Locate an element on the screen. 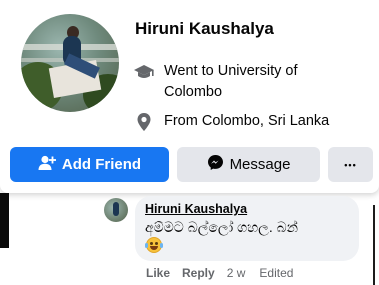 This screenshot has height=285, width=379. add-friend-label: Add Friend is located at coordinates (101, 164).